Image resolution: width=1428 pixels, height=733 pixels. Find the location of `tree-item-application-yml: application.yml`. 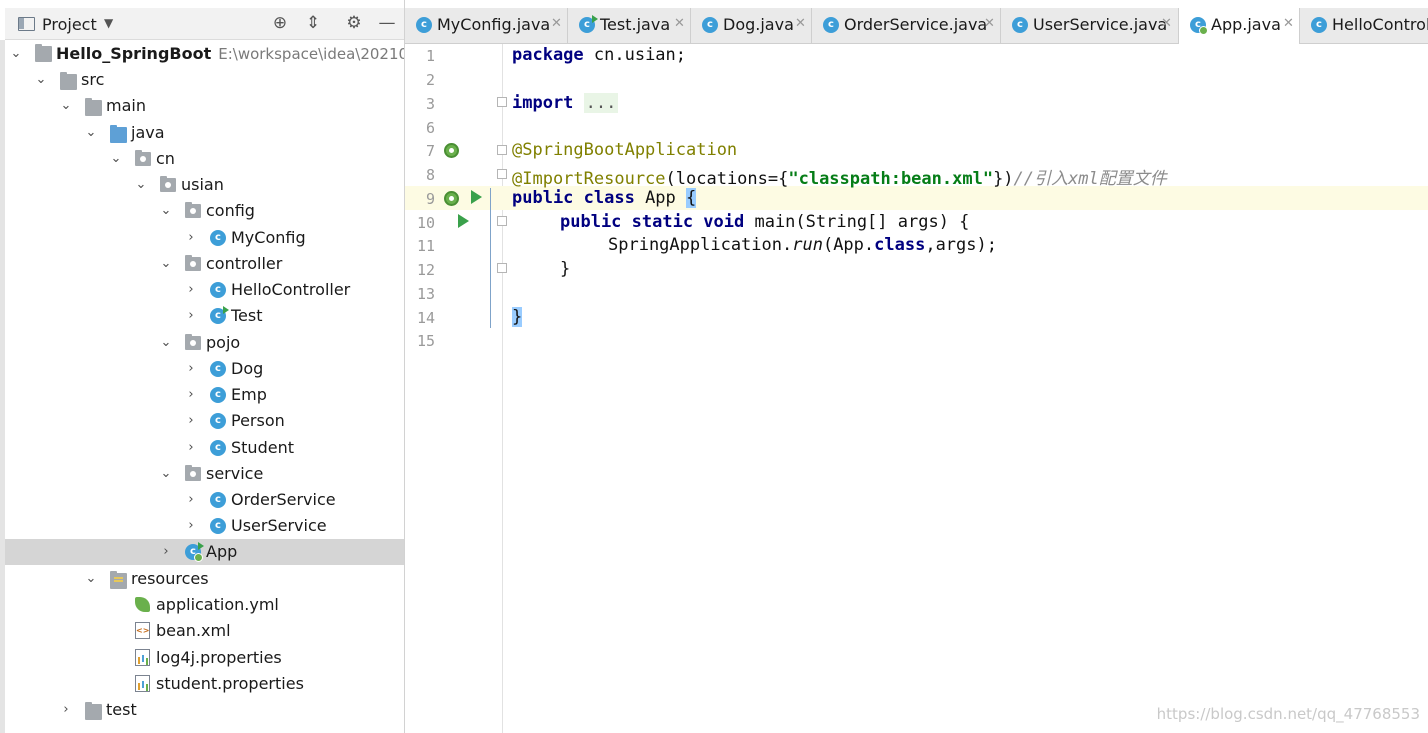

tree-item-application-yml: application.yml is located at coordinates (204, 605).